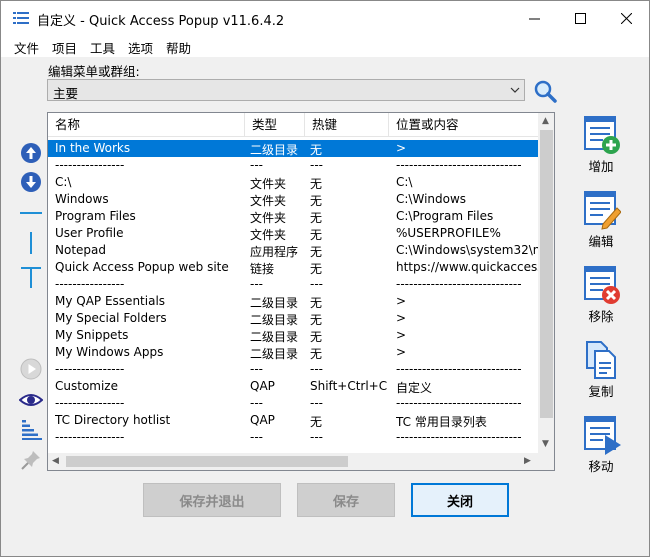 This screenshot has height=557, width=650. I want to click on row-type: 文件夹, so click(268, 218).